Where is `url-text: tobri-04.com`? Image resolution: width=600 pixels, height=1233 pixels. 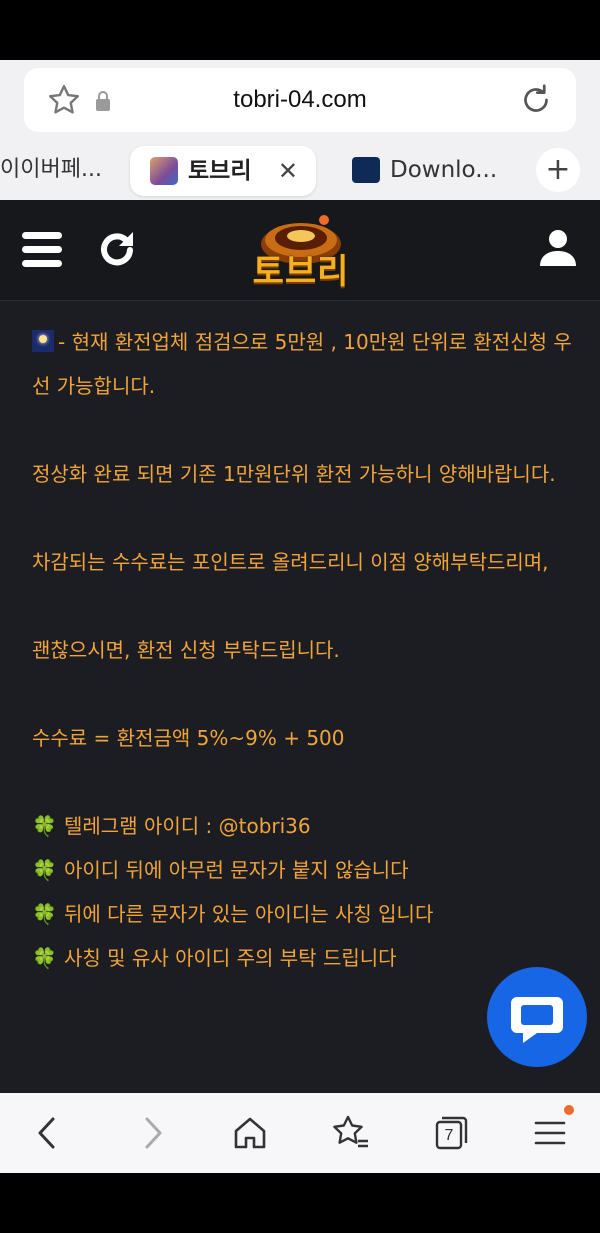
url-text: tobri-04.com is located at coordinates (300, 100).